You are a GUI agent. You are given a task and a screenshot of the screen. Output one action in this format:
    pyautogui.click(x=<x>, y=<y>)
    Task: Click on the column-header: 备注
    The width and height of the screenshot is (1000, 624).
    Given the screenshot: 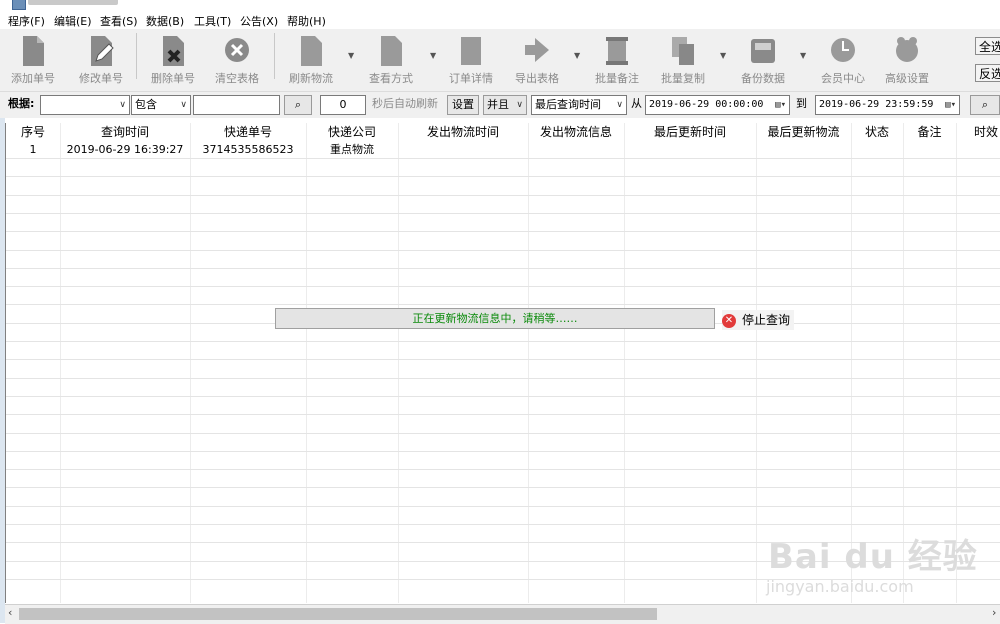 What is the action you would take?
    pyautogui.click(x=929, y=132)
    